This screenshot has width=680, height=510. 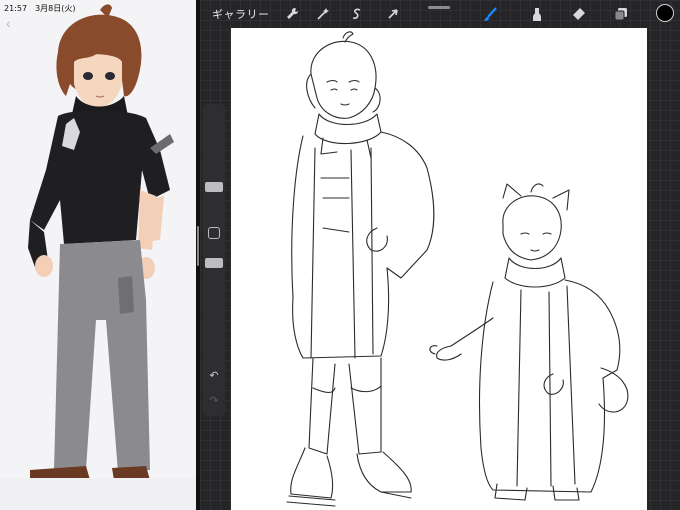 What do you see at coordinates (393, 14) in the screenshot?
I see `arrow-cursor-icon` at bounding box center [393, 14].